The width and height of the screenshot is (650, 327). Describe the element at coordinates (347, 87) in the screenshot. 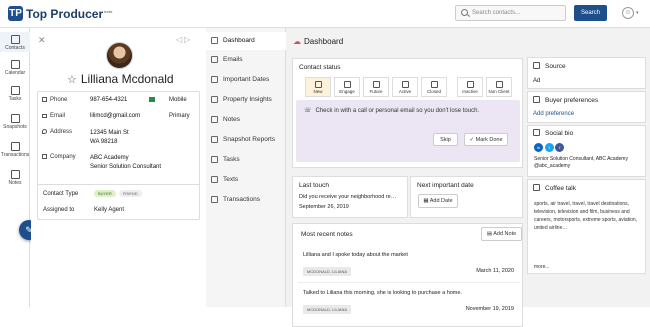

I see `status-engage: Engage` at that location.